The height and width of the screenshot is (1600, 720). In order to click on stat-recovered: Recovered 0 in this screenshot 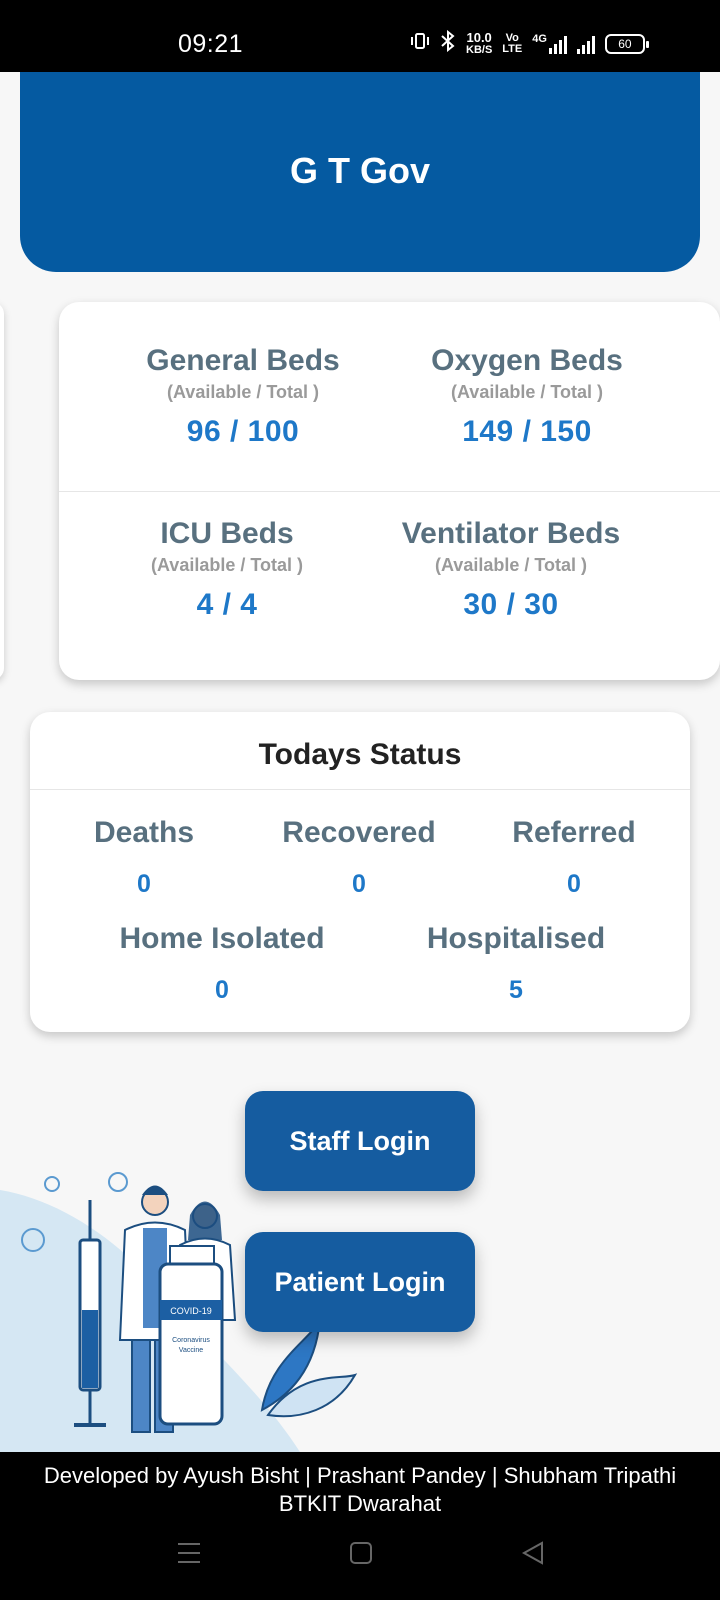, I will do `click(359, 857)`.